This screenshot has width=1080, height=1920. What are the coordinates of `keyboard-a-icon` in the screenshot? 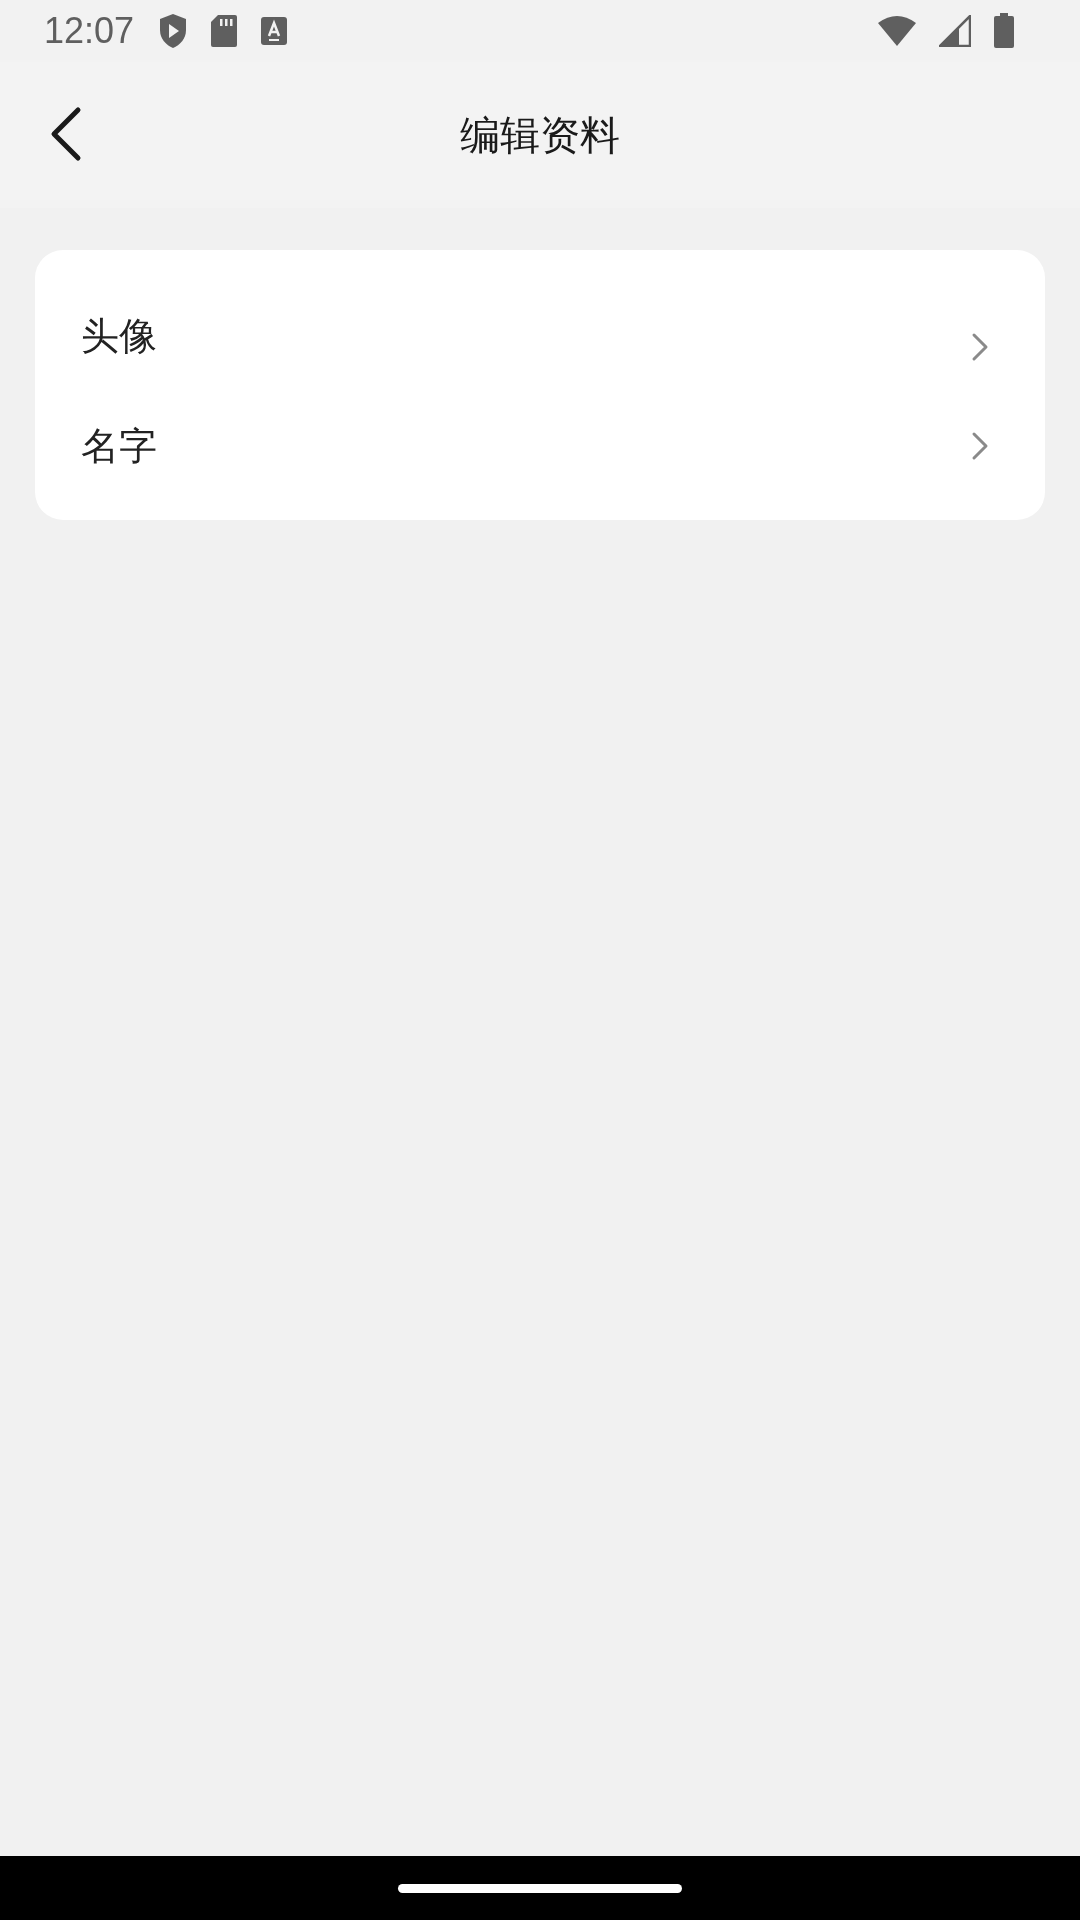 It's located at (274, 31).